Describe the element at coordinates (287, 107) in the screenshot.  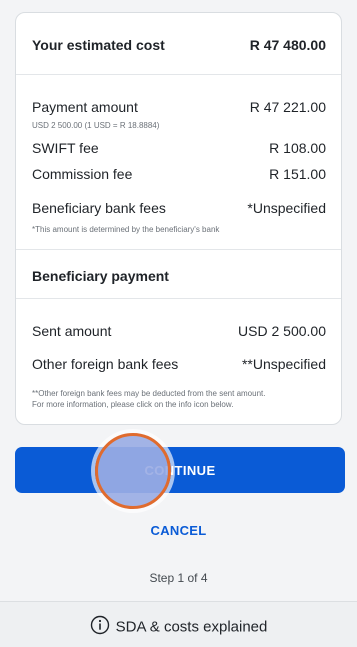
I see `payment-amount-value: R 47 221.00` at that location.